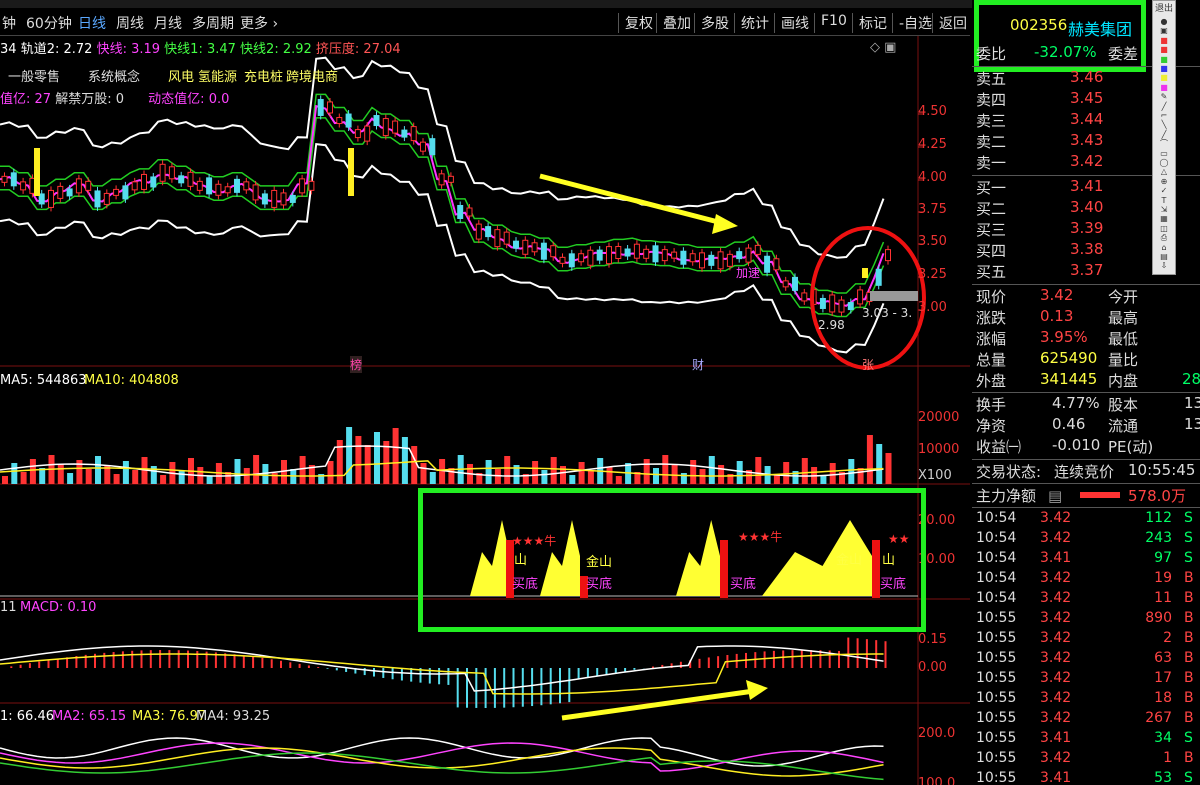 This screenshot has height=785, width=1200. Describe the element at coordinates (714, 23) in the screenshot. I see `btn-multi-stock: 多股` at that location.